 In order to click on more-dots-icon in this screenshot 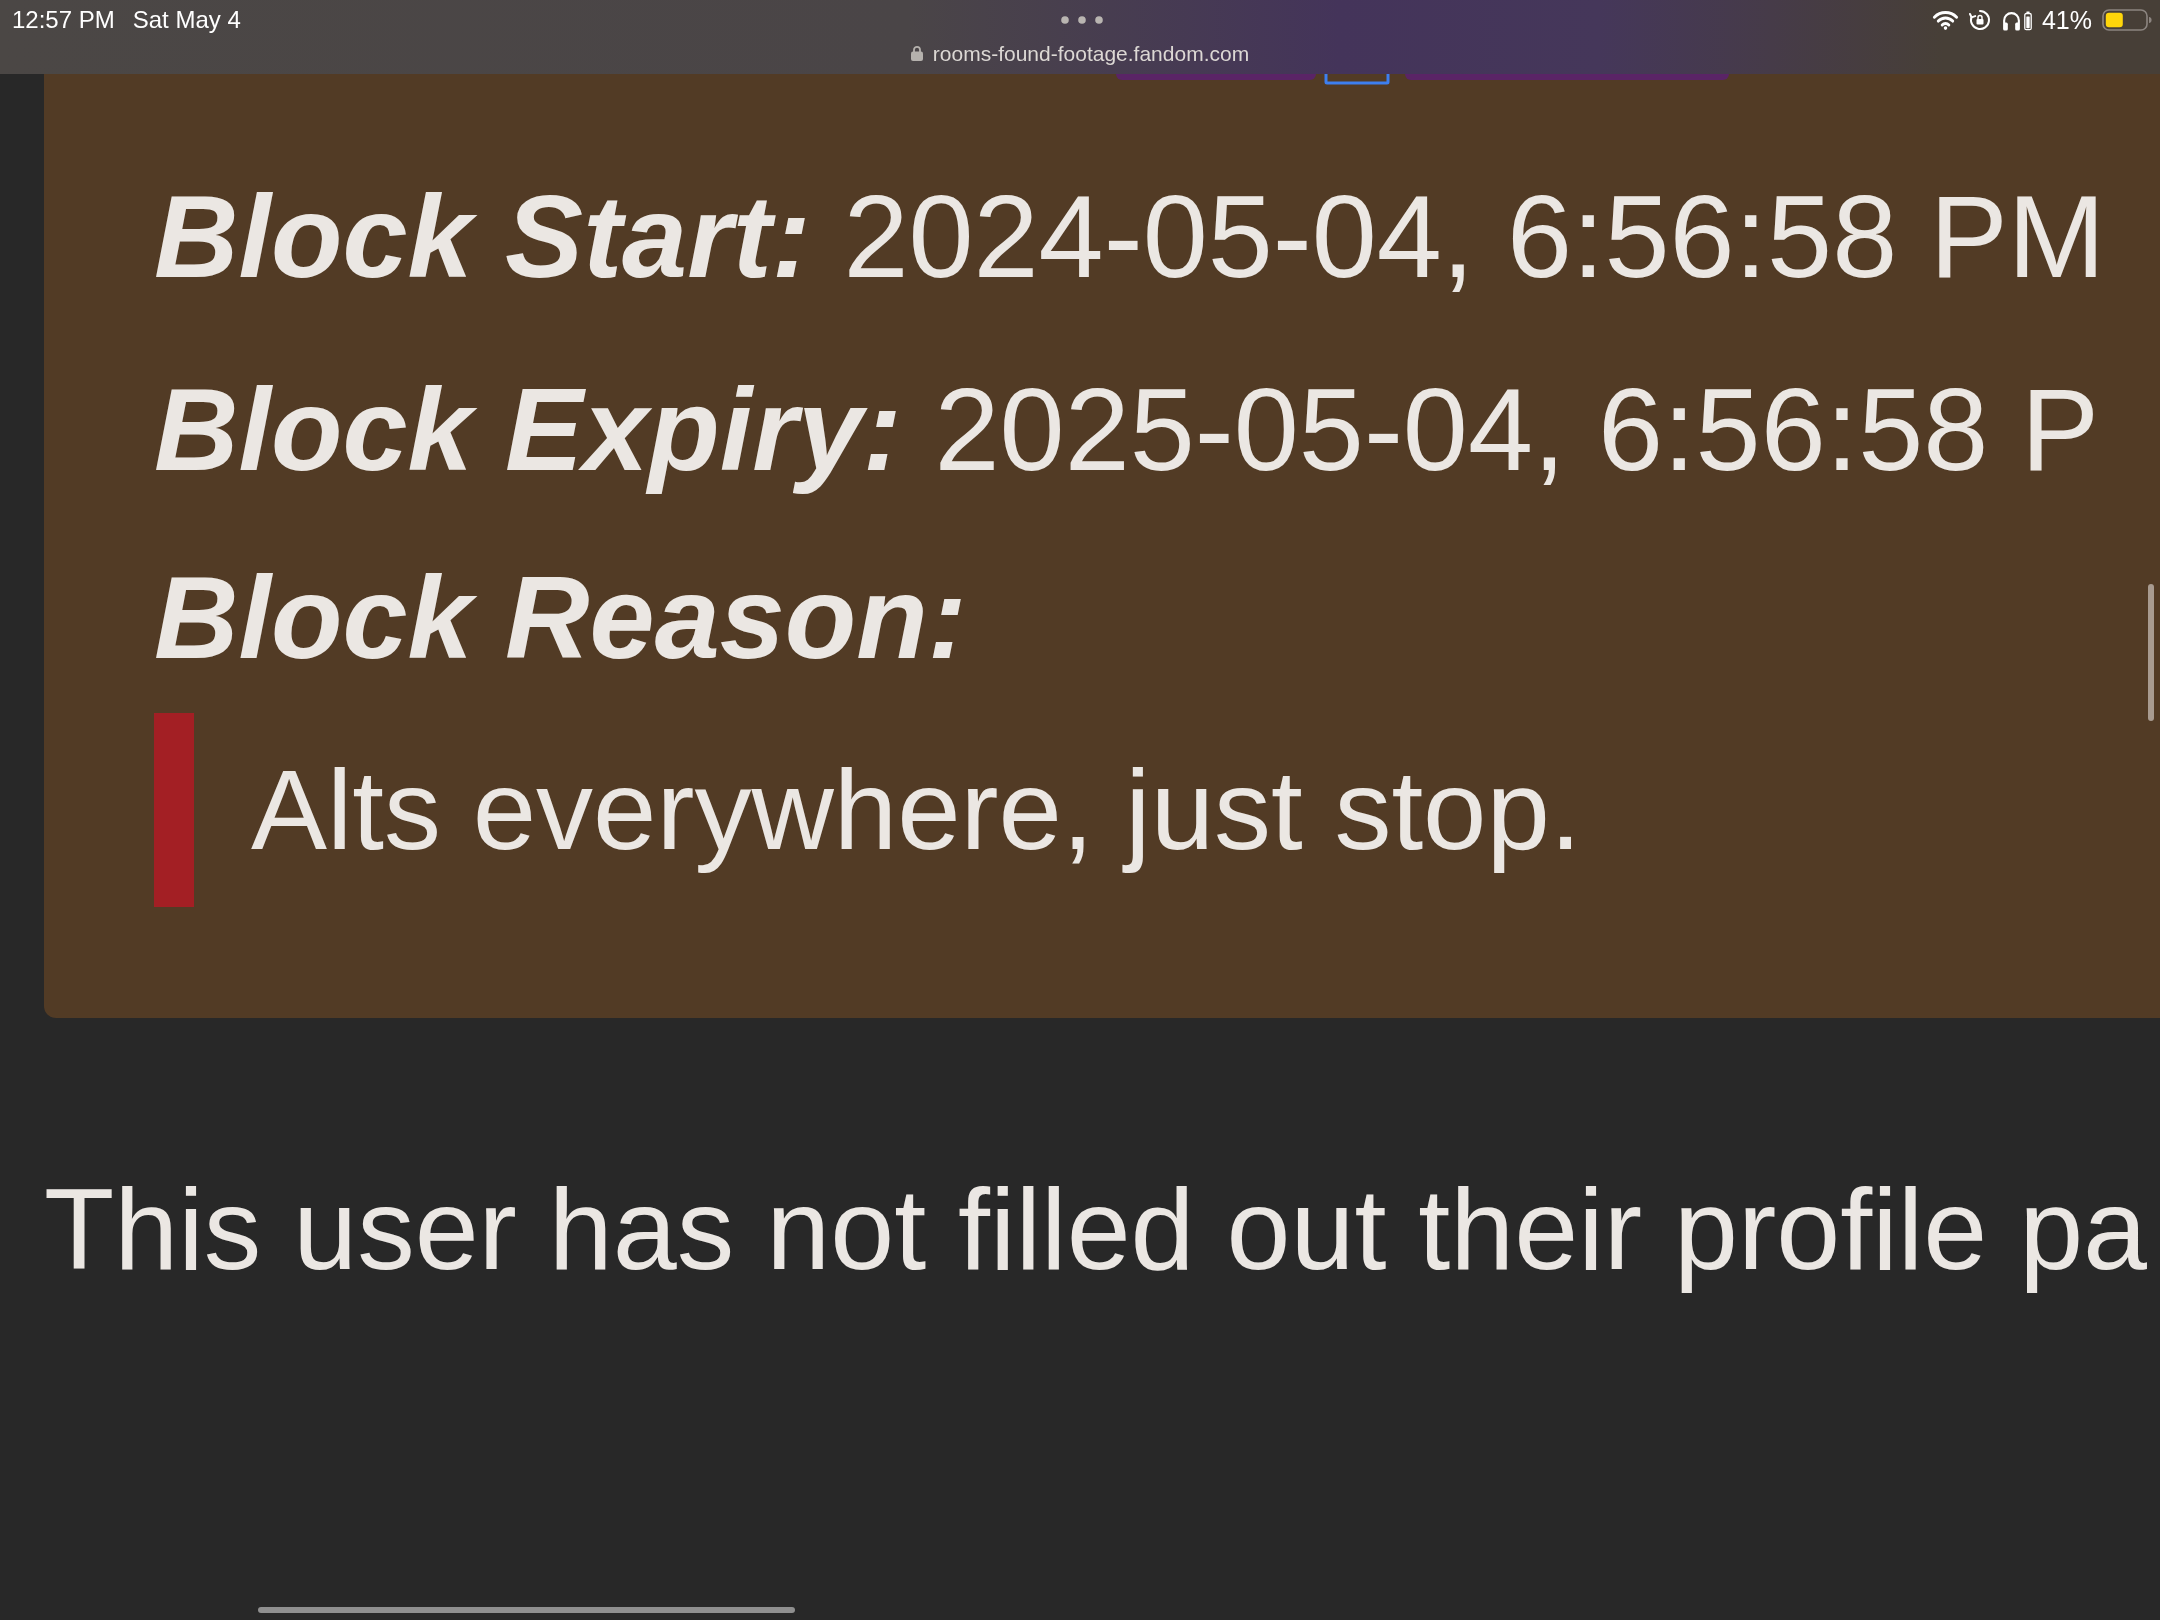, I will do `click(1082, 20)`.